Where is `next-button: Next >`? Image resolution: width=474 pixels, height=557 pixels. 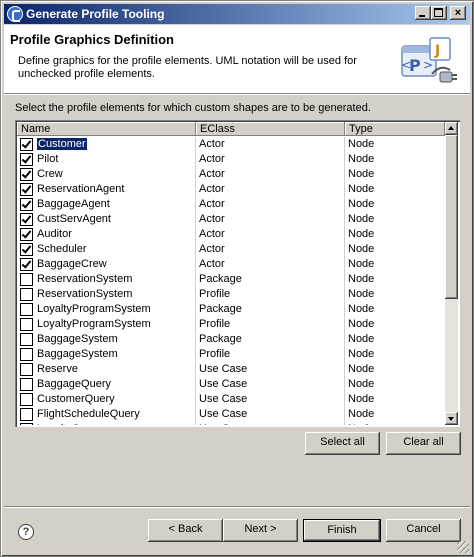
next-button: Next > is located at coordinates (260, 530).